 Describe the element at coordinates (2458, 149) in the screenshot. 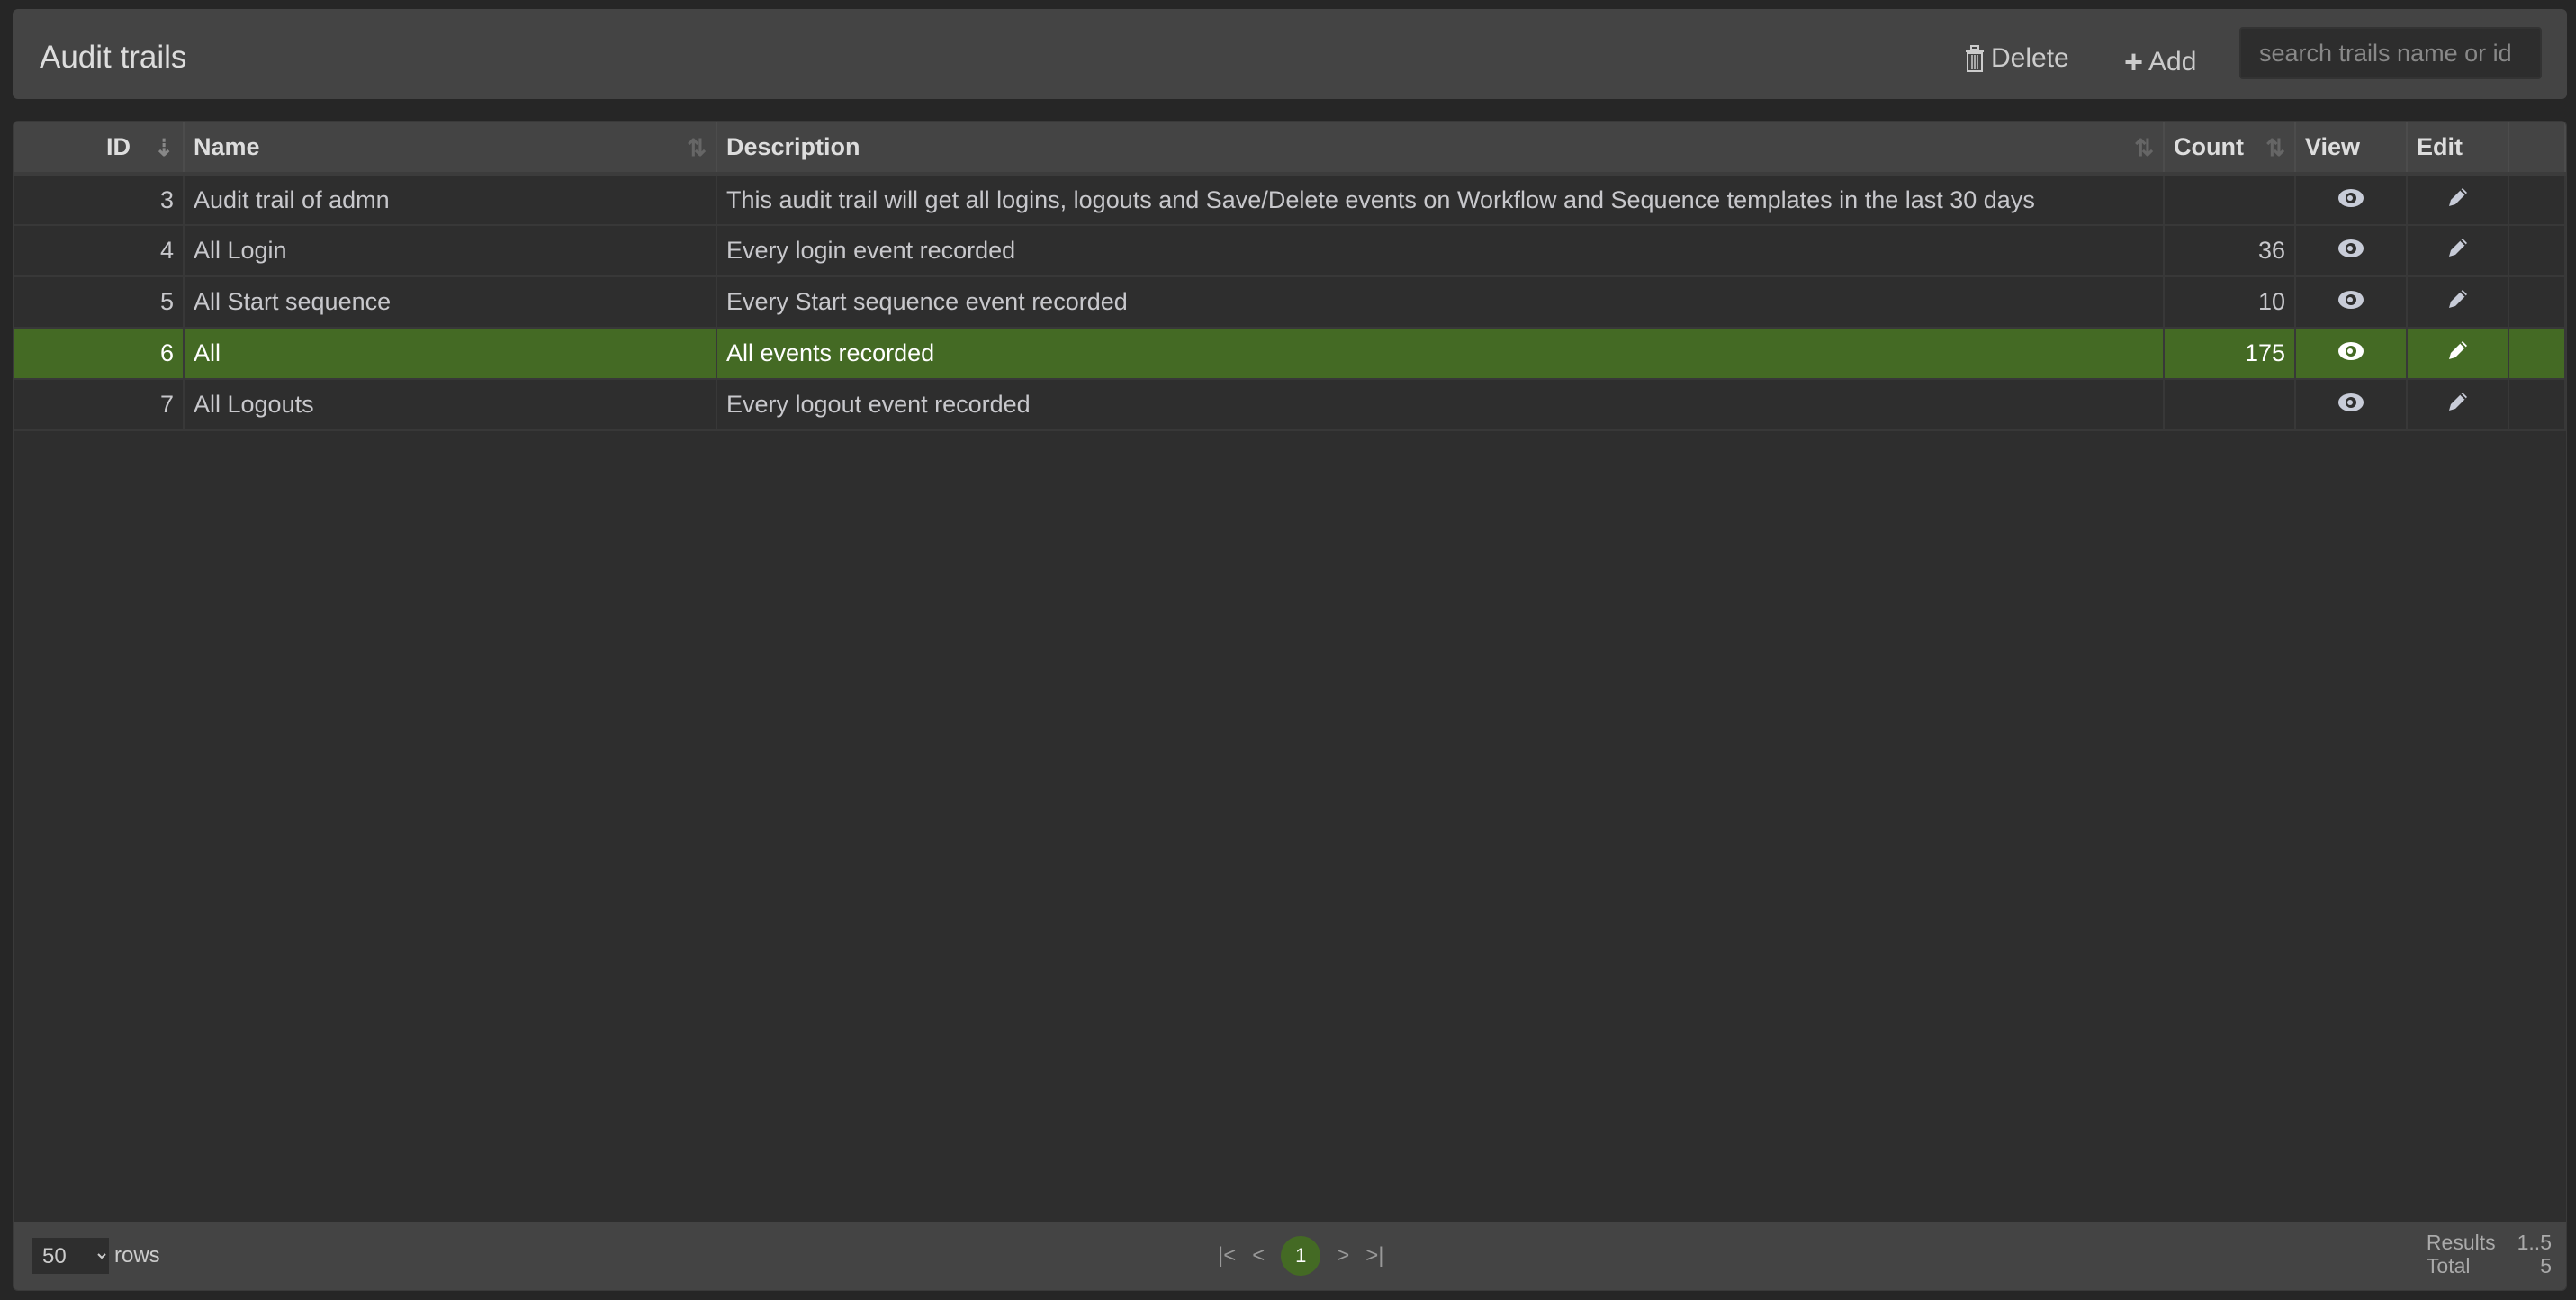

I see `column-header-edit: Edit` at that location.